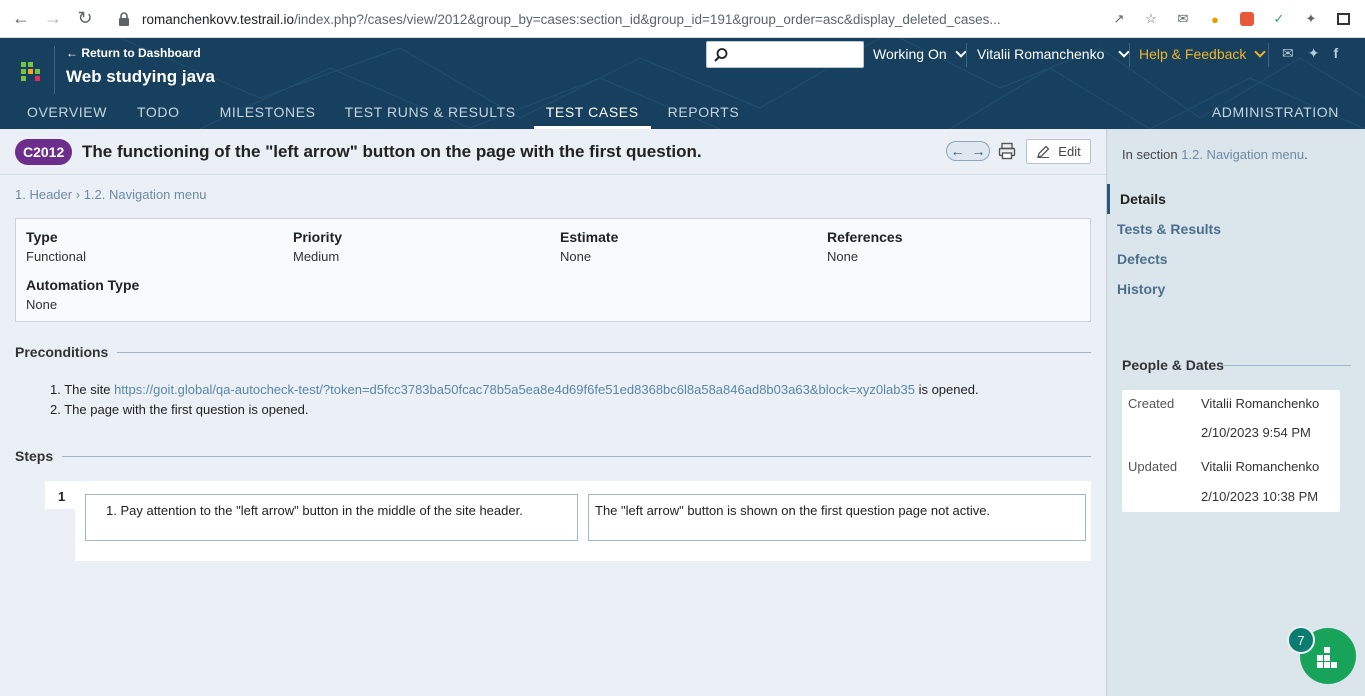 This screenshot has width=1365, height=696. I want to click on case-id-badge: C2012, so click(44, 152).